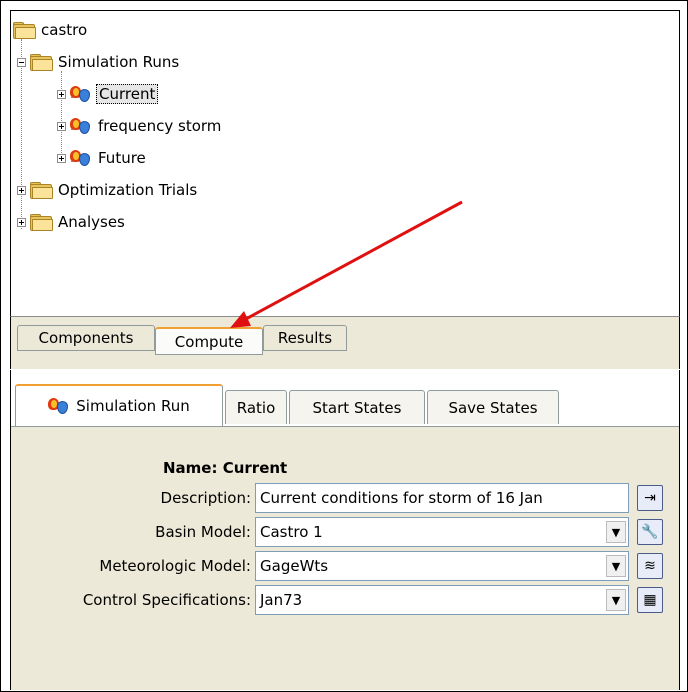  I want to click on name-display: Name: Current, so click(225, 468).